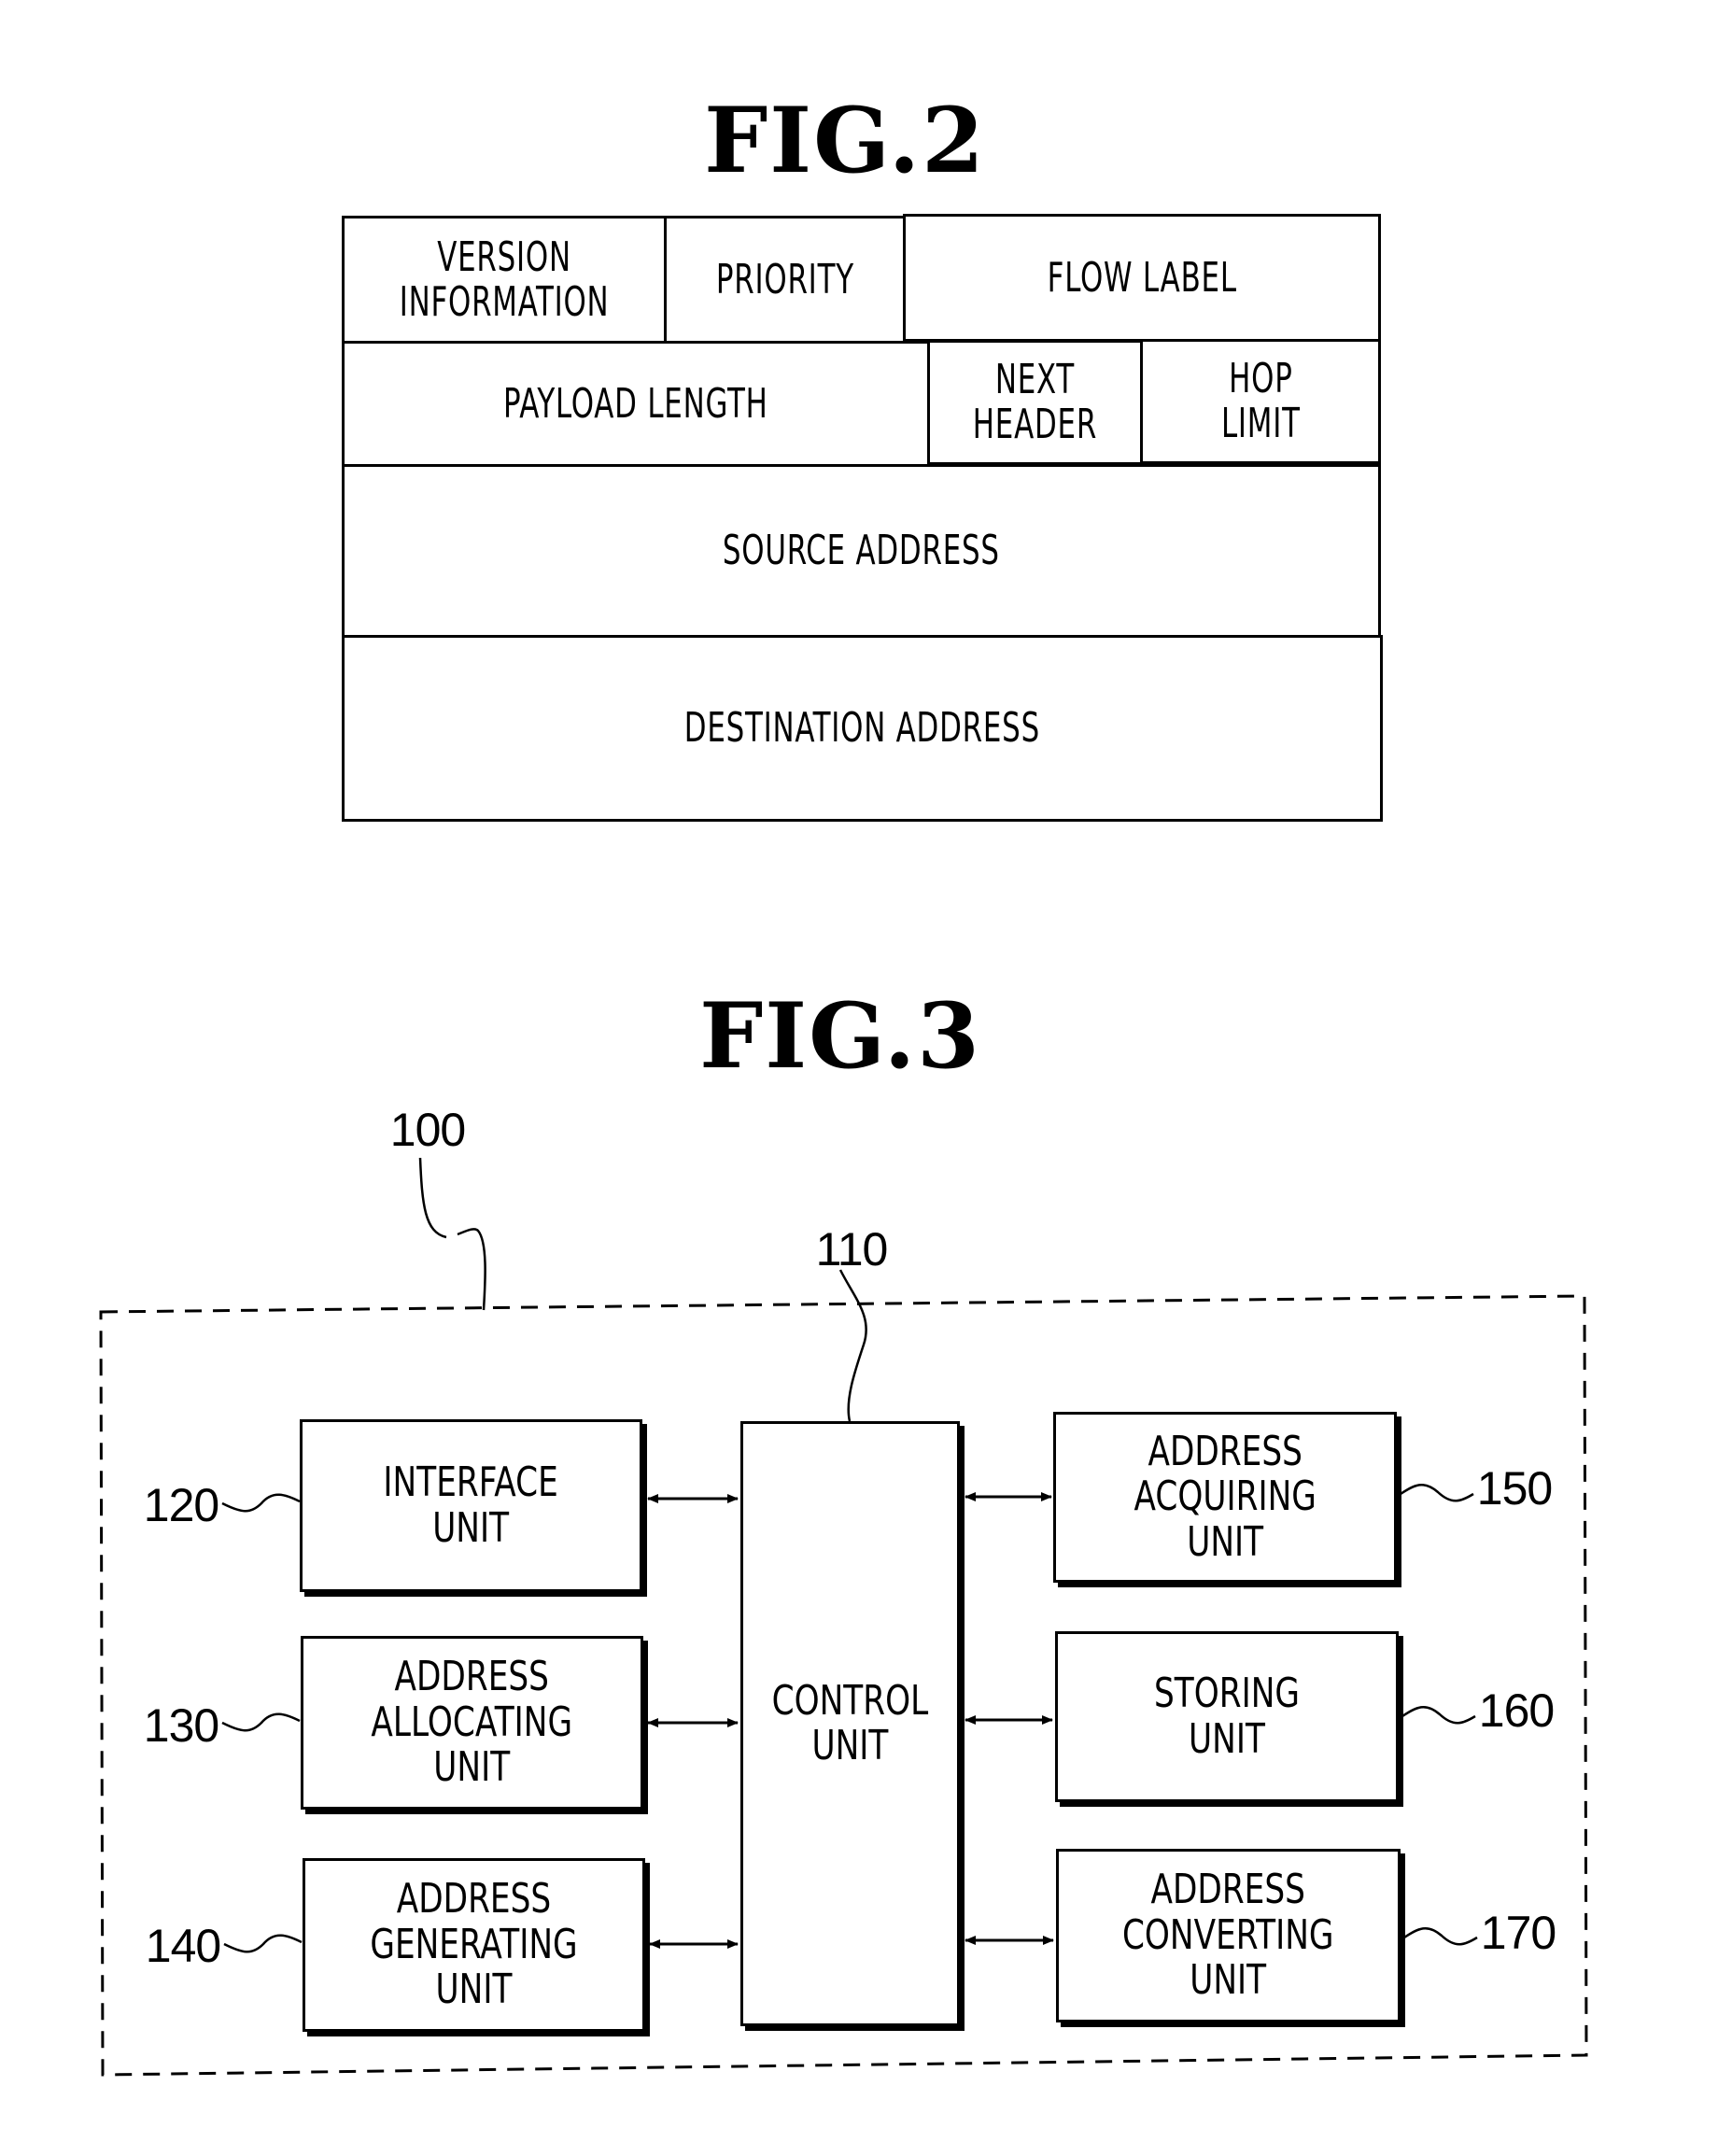  I want to click on field-label: VERSION INFORMATION, so click(504, 279).